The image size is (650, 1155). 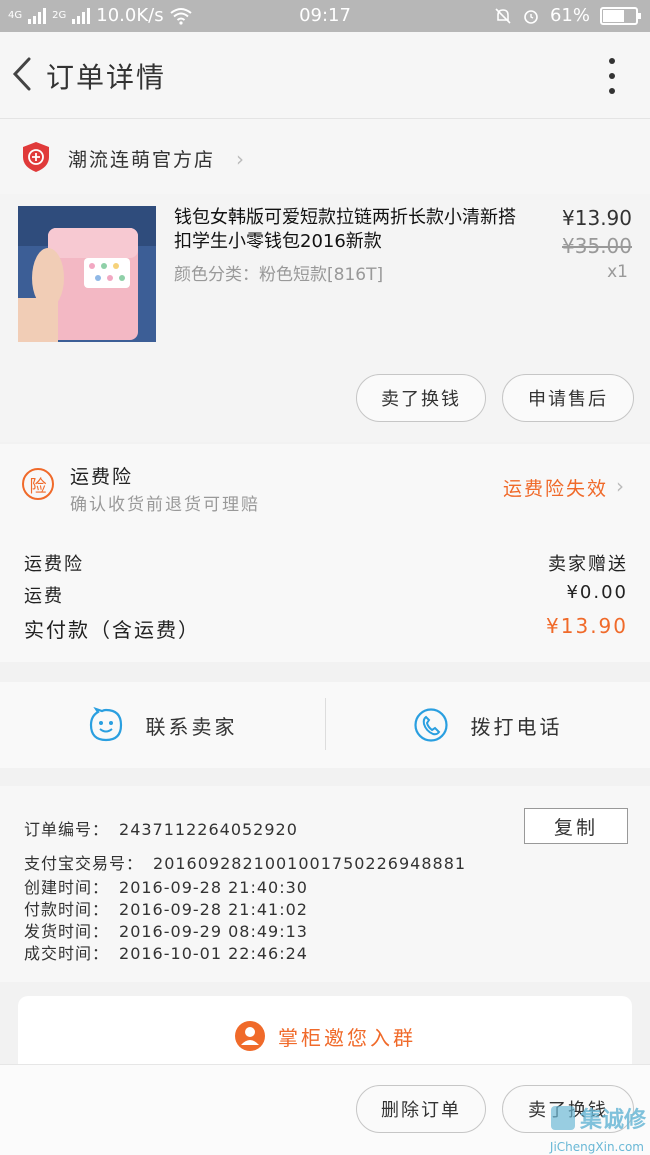 I want to click on watermark: 集诚修, so click(x=598, y=1118).